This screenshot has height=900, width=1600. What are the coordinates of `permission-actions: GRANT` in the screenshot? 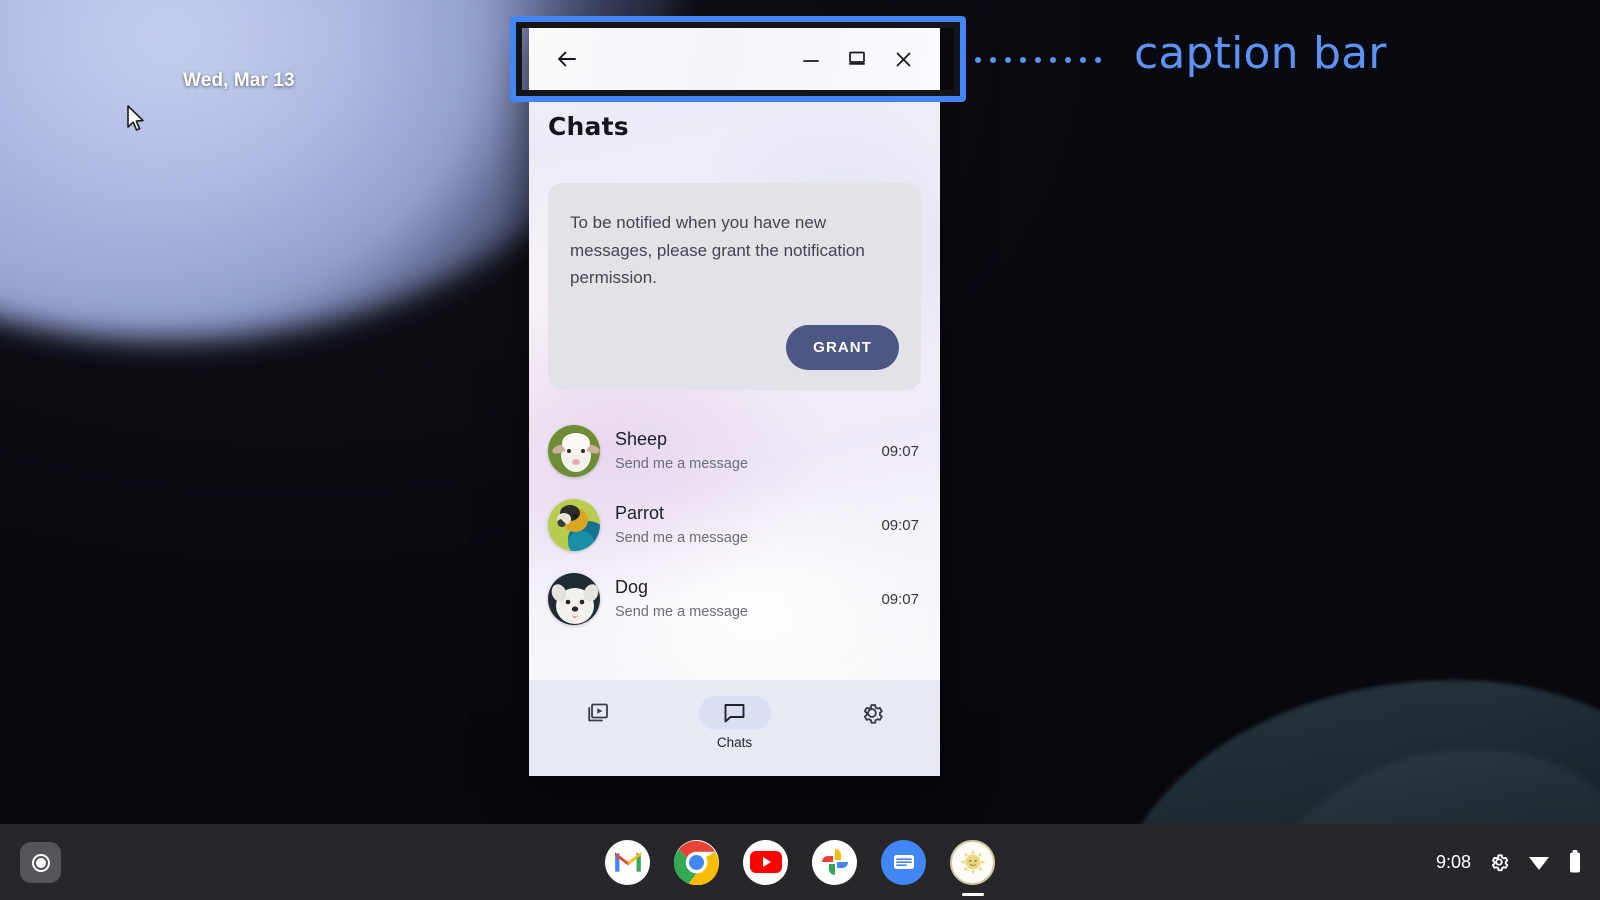 It's located at (734, 347).